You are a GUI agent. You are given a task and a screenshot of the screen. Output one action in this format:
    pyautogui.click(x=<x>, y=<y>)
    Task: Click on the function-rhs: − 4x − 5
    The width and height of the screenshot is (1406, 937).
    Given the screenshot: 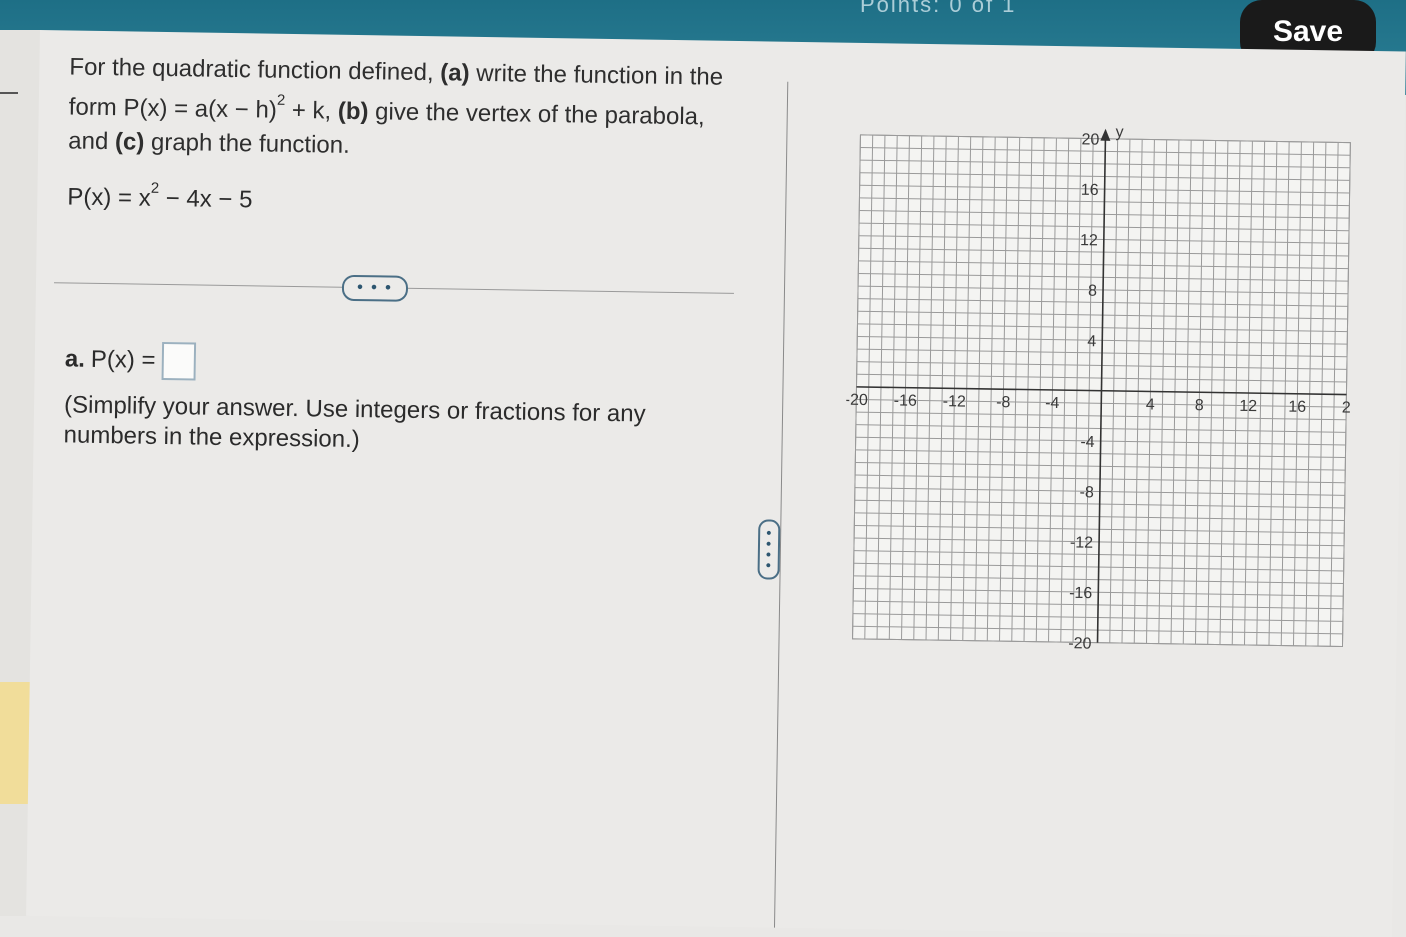 What is the action you would take?
    pyautogui.click(x=205, y=199)
    